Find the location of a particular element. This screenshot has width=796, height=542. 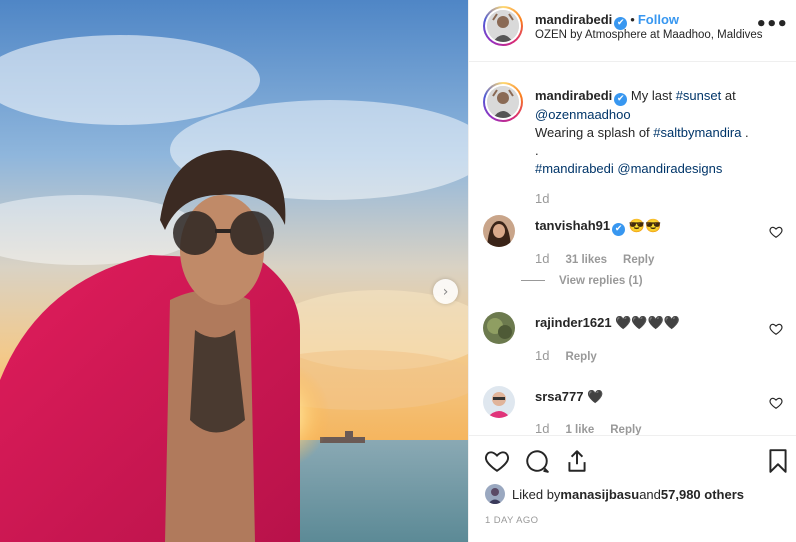

caption-username: mandirabedi is located at coordinates (573, 95).